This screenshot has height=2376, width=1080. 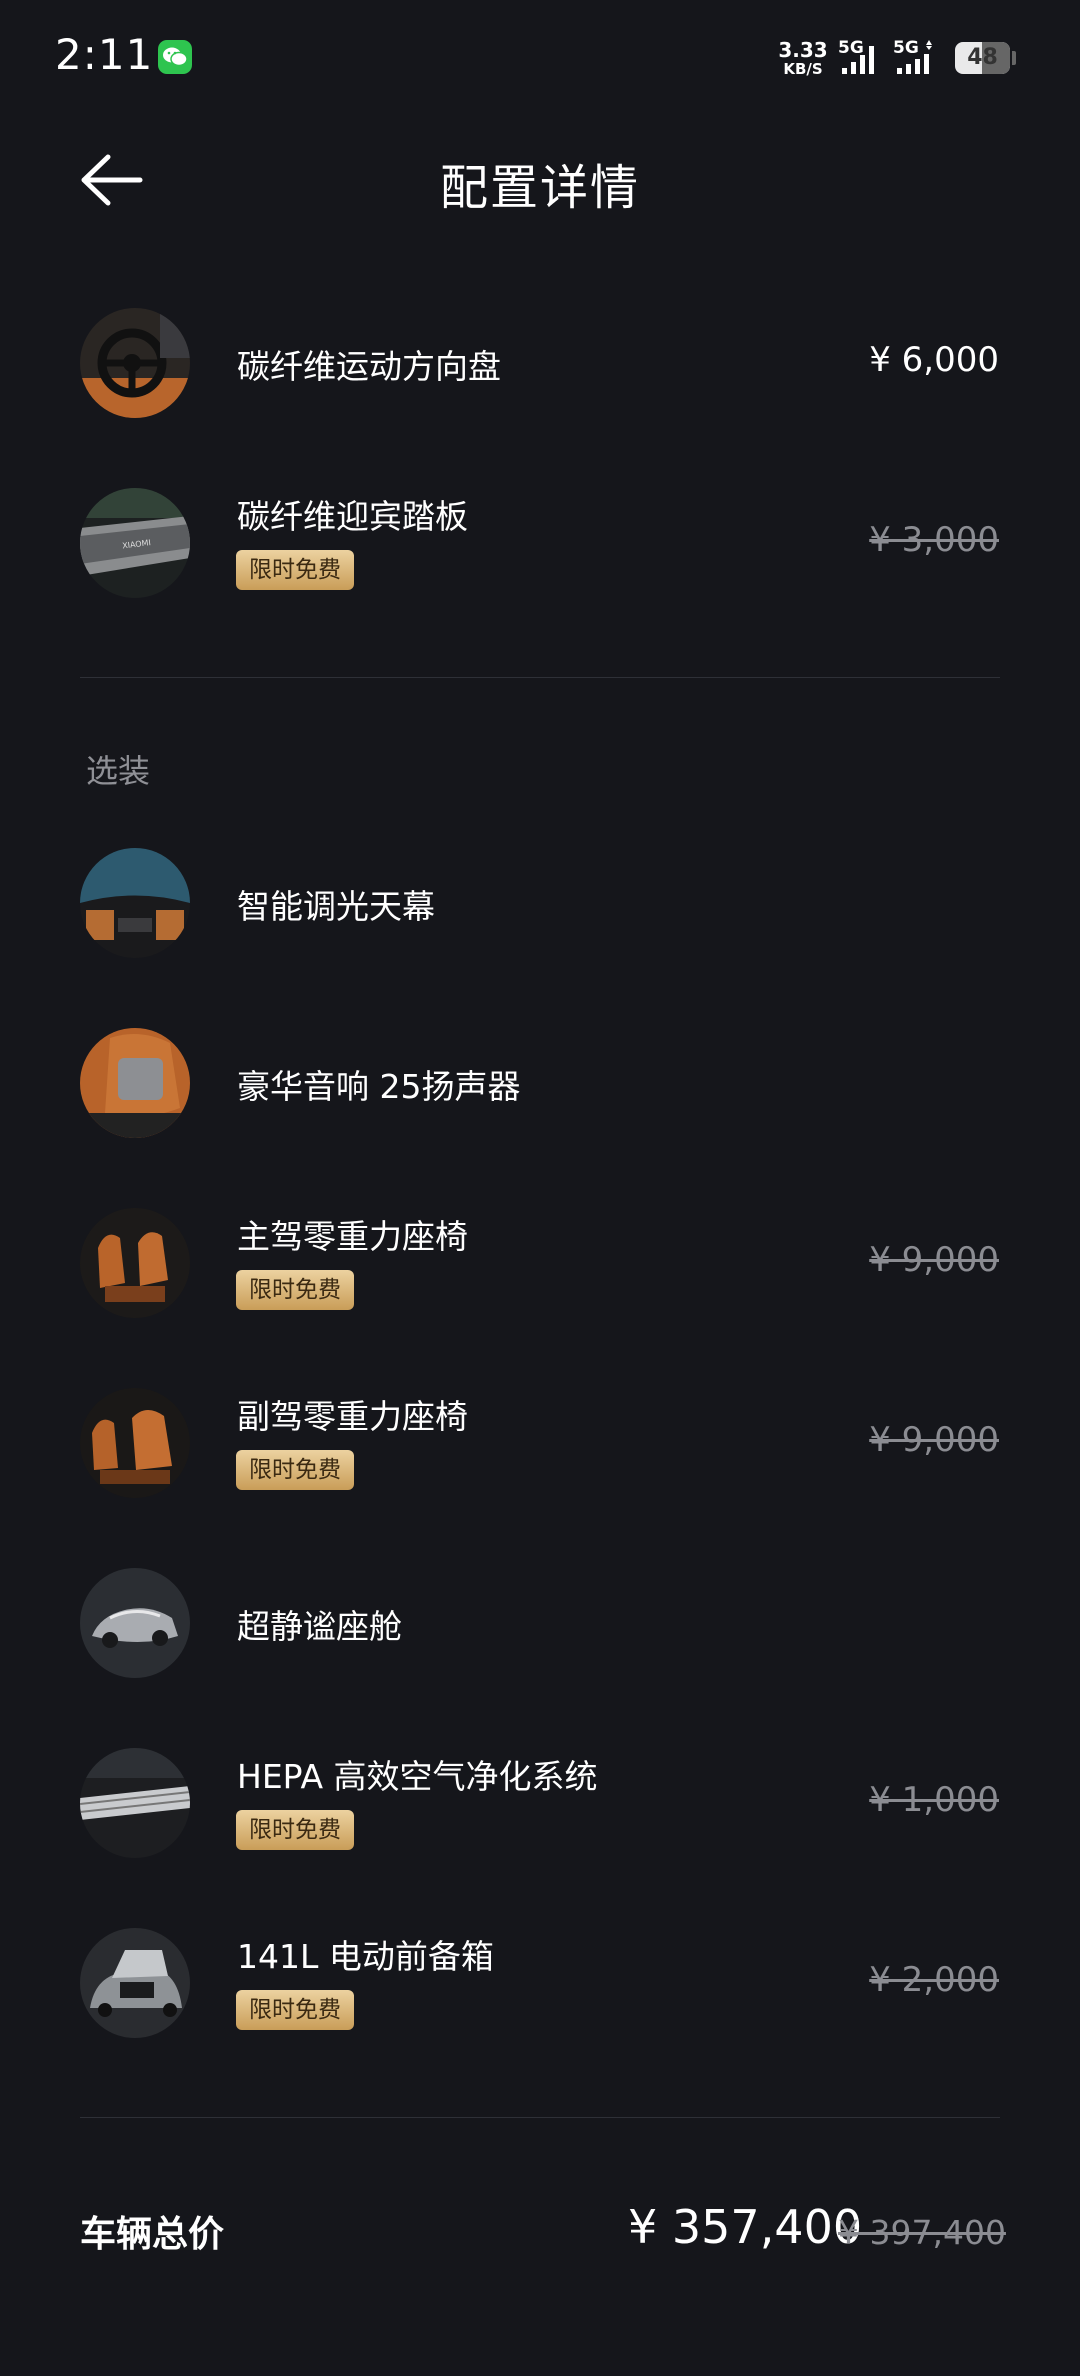 What do you see at coordinates (135, 1803) in the screenshot?
I see `hepa-thumbnail` at bounding box center [135, 1803].